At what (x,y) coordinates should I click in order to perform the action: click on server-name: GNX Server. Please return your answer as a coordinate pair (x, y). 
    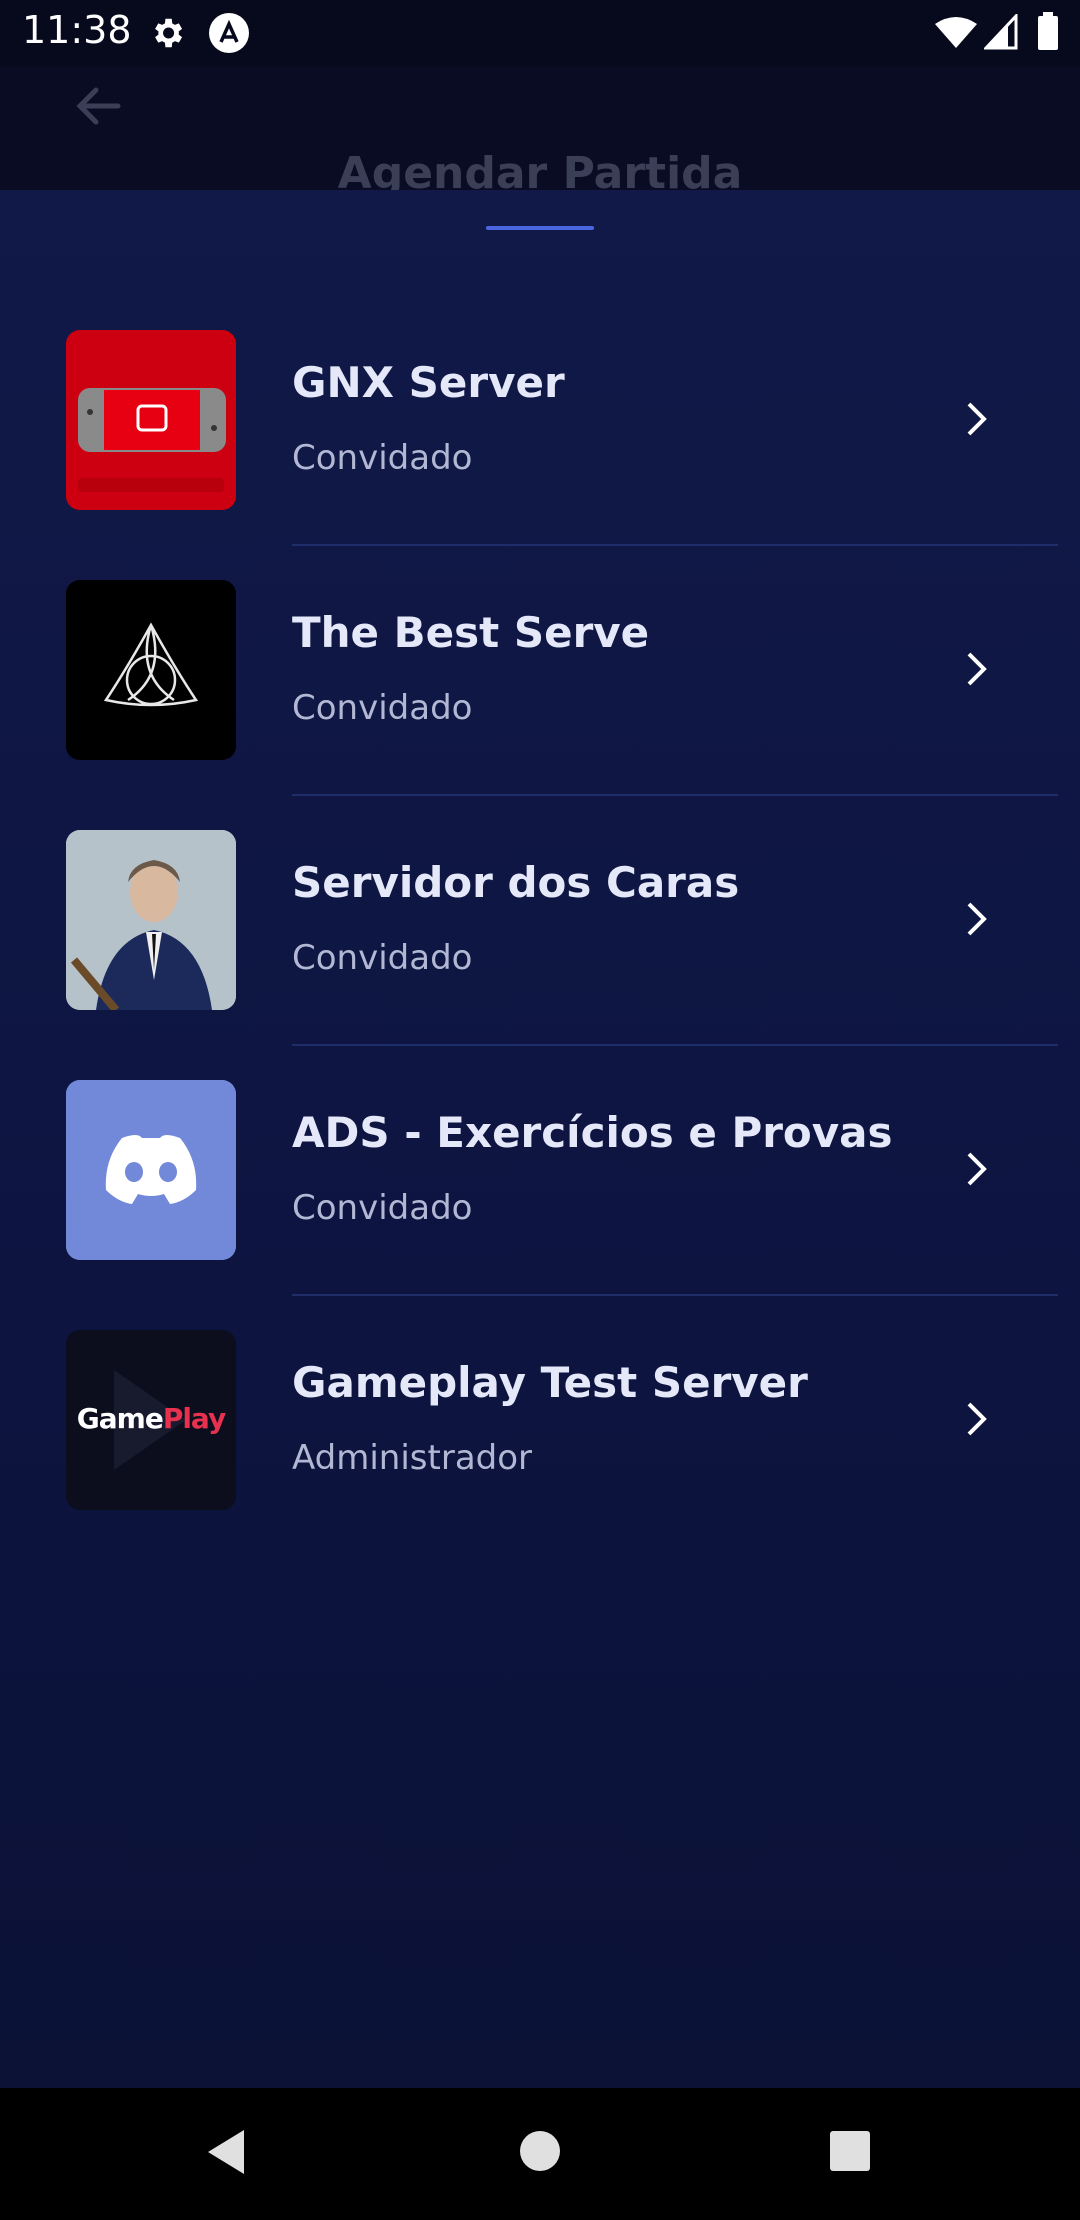
    Looking at the image, I should click on (428, 382).